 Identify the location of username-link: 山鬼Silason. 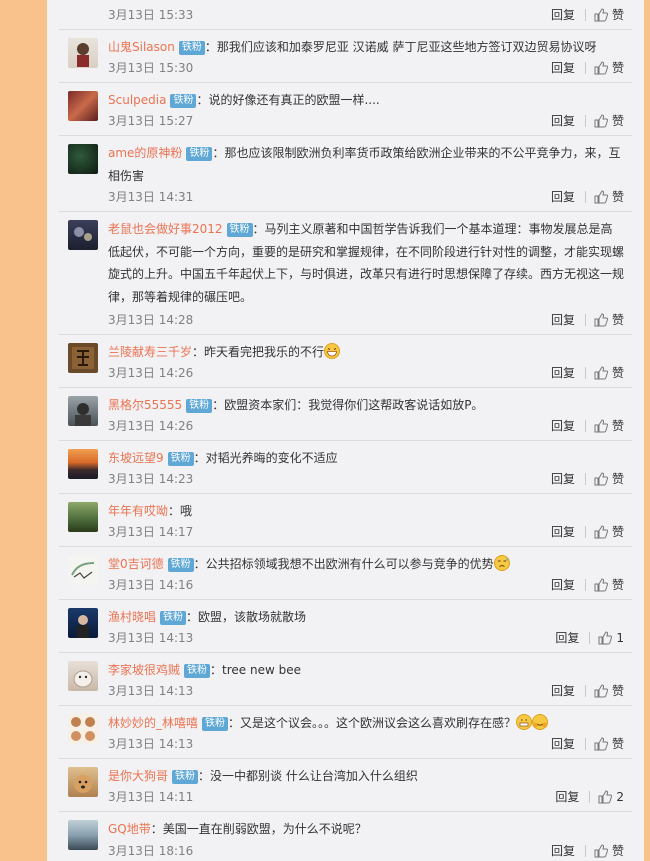
(141, 47).